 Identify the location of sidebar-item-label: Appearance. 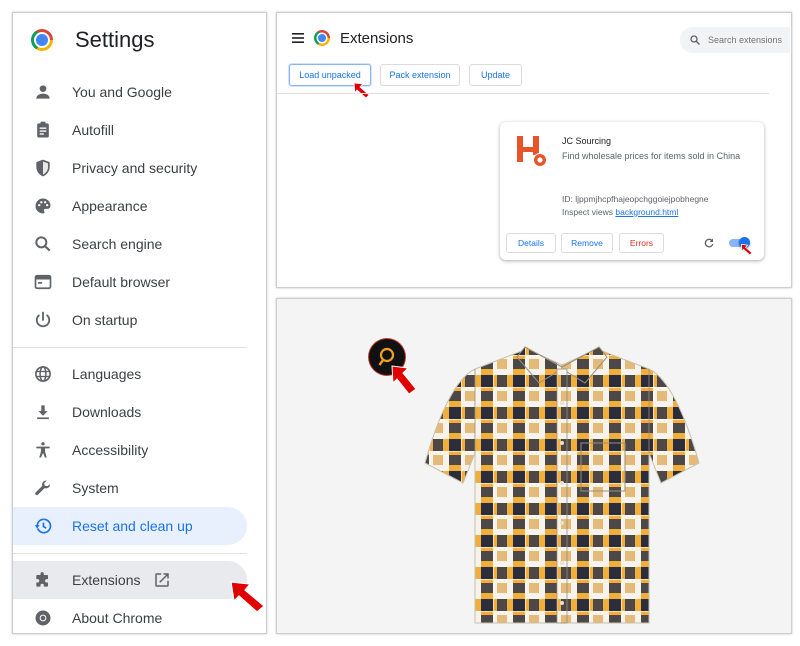
(110, 206).